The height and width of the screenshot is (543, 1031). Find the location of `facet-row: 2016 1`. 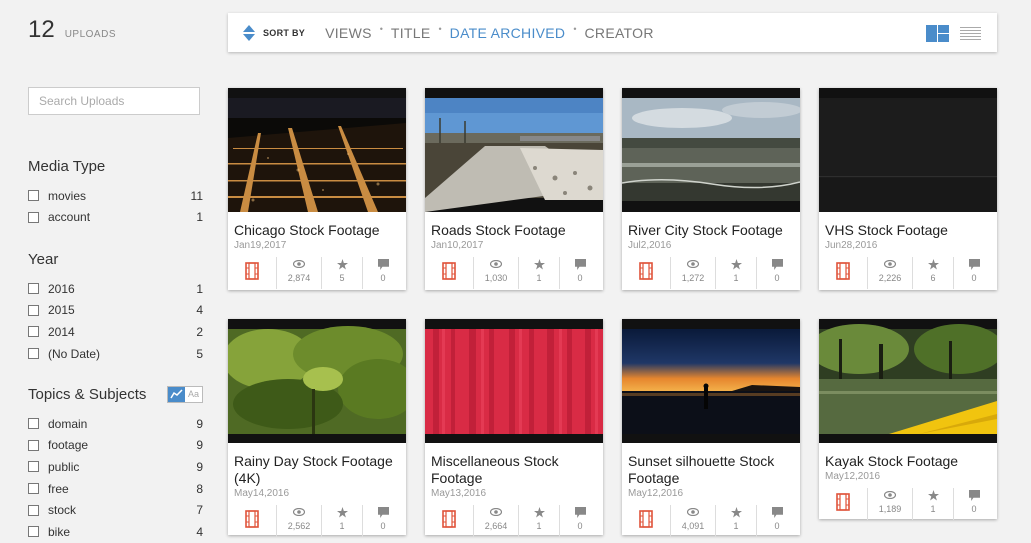

facet-row: 2016 1 is located at coordinates (115, 289).